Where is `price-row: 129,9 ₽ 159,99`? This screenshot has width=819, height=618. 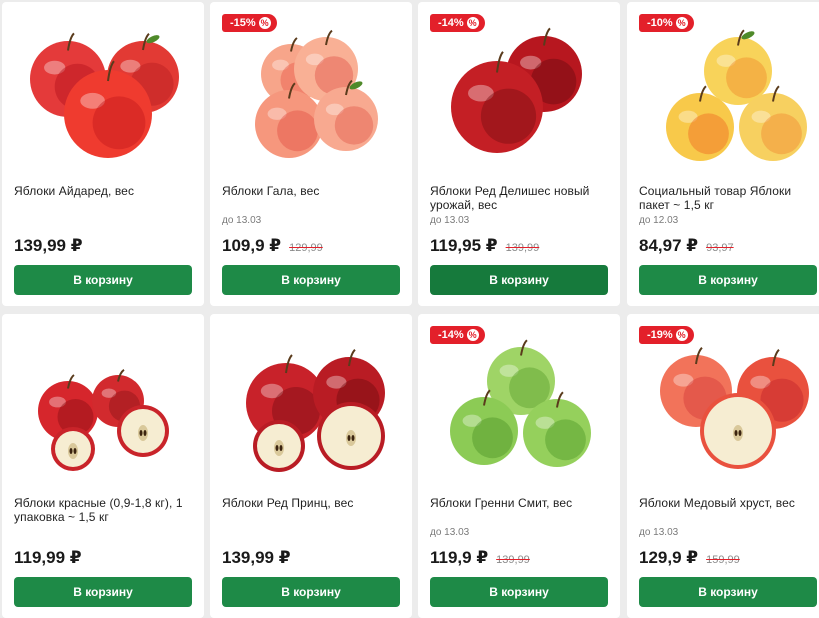
price-row: 129,9 ₽ 159,99 is located at coordinates (689, 558).